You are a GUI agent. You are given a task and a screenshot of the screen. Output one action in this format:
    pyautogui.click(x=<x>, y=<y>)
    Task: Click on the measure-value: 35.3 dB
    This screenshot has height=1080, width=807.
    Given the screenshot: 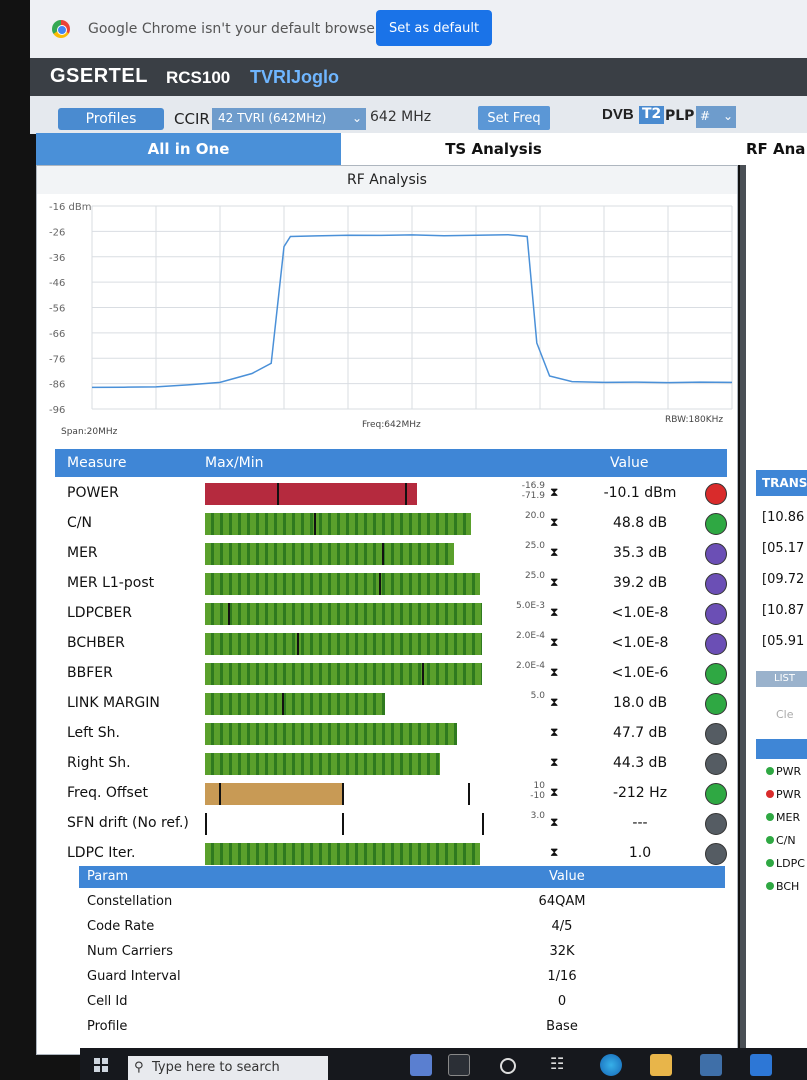 What is the action you would take?
    pyautogui.click(x=640, y=553)
    